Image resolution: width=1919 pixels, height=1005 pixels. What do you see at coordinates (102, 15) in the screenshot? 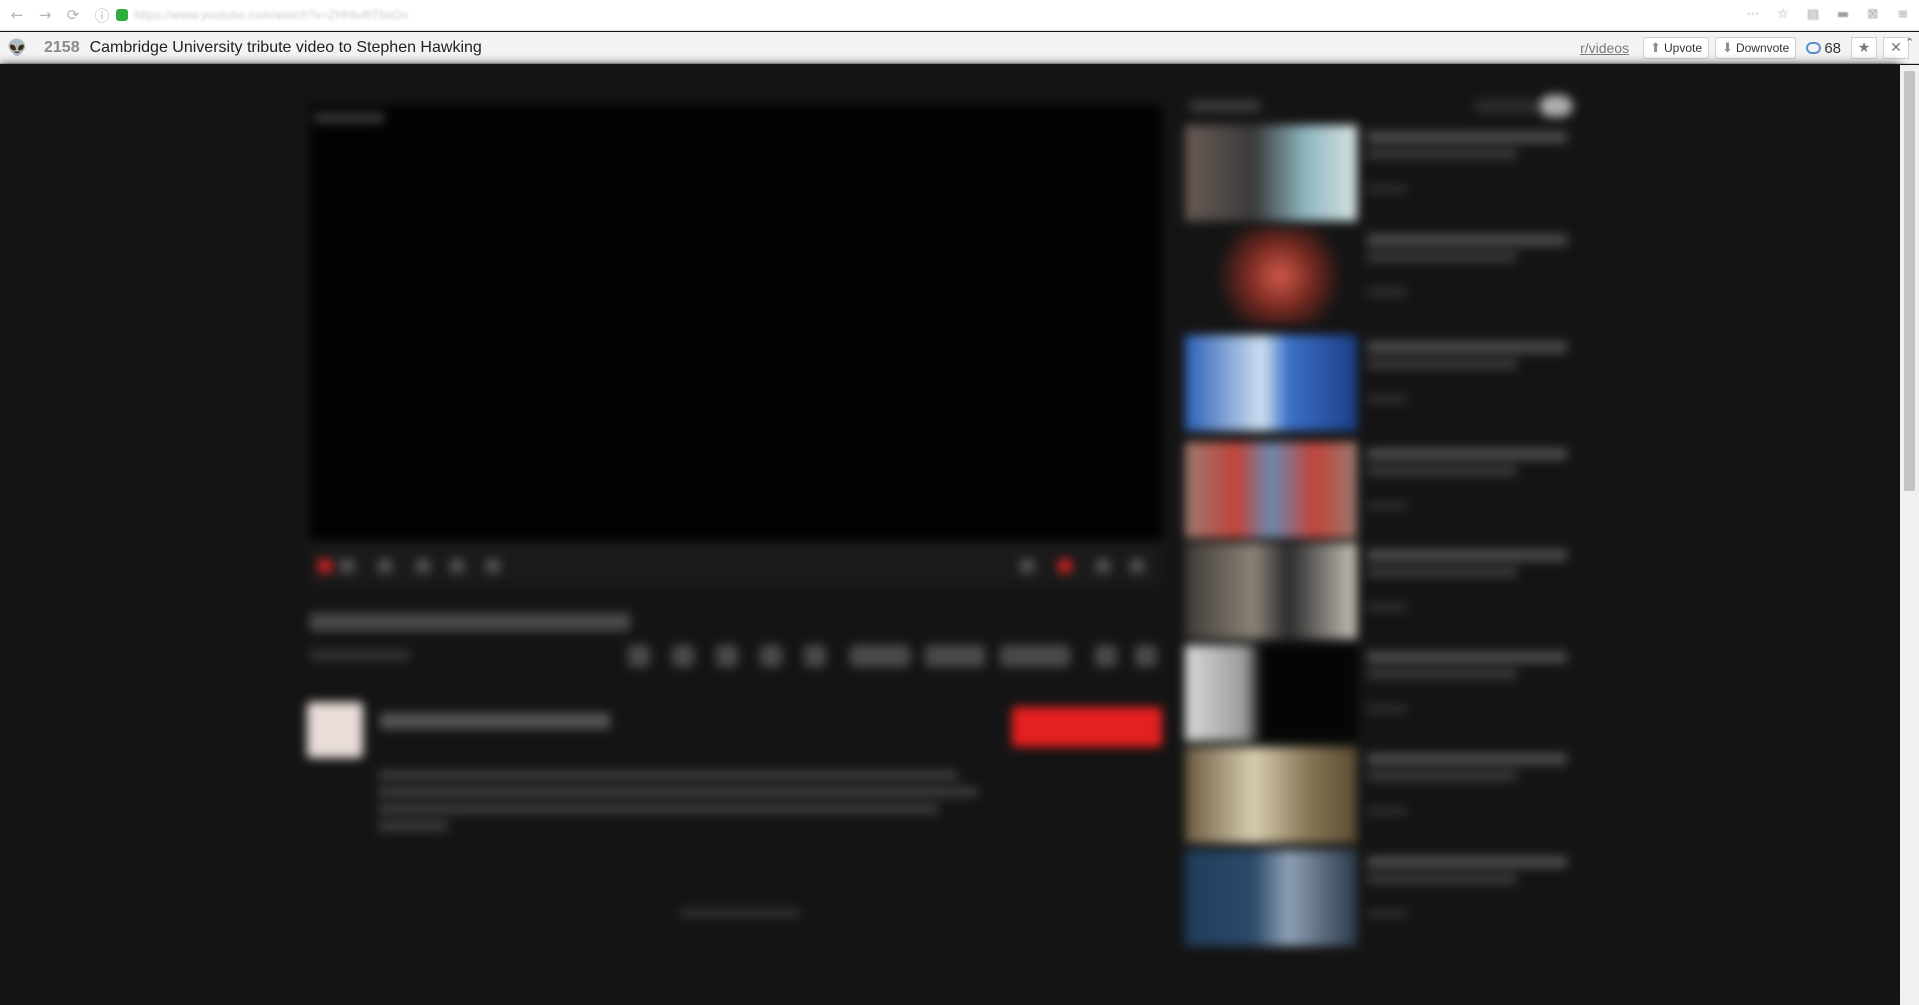
I see `info-icon: ⓘ` at bounding box center [102, 15].